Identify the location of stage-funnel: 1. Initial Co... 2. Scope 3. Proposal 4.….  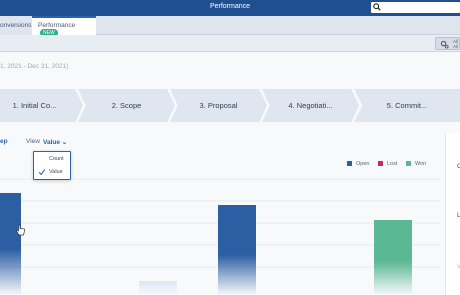
(230, 105).